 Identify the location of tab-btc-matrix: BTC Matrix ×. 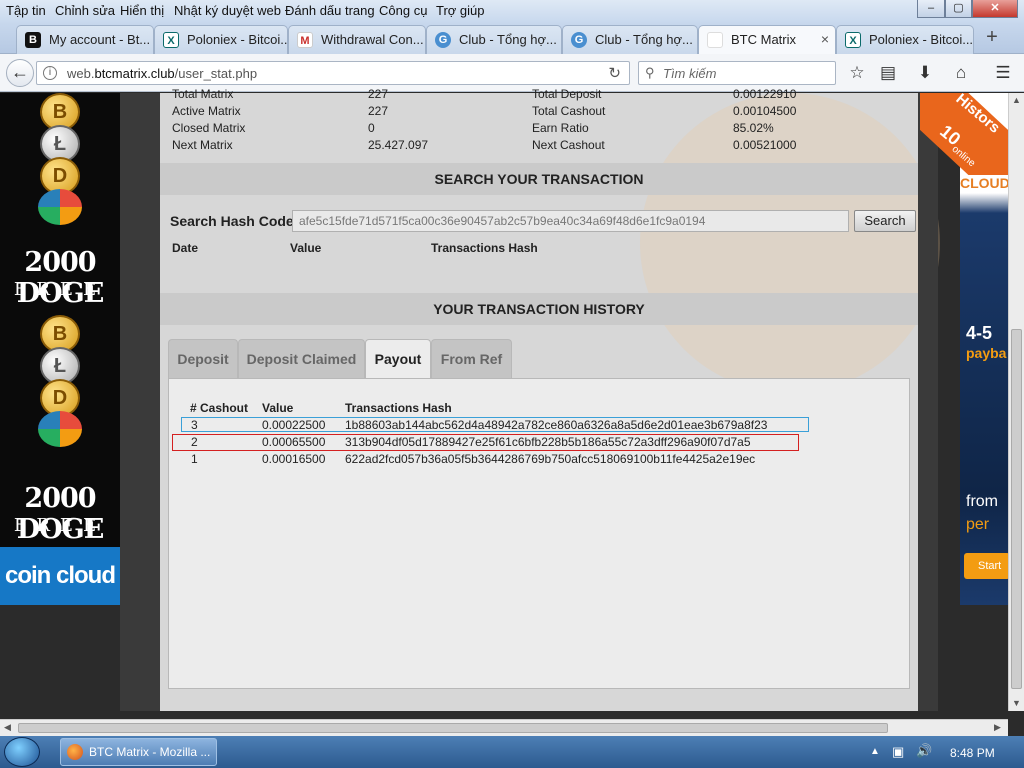
(767, 40).